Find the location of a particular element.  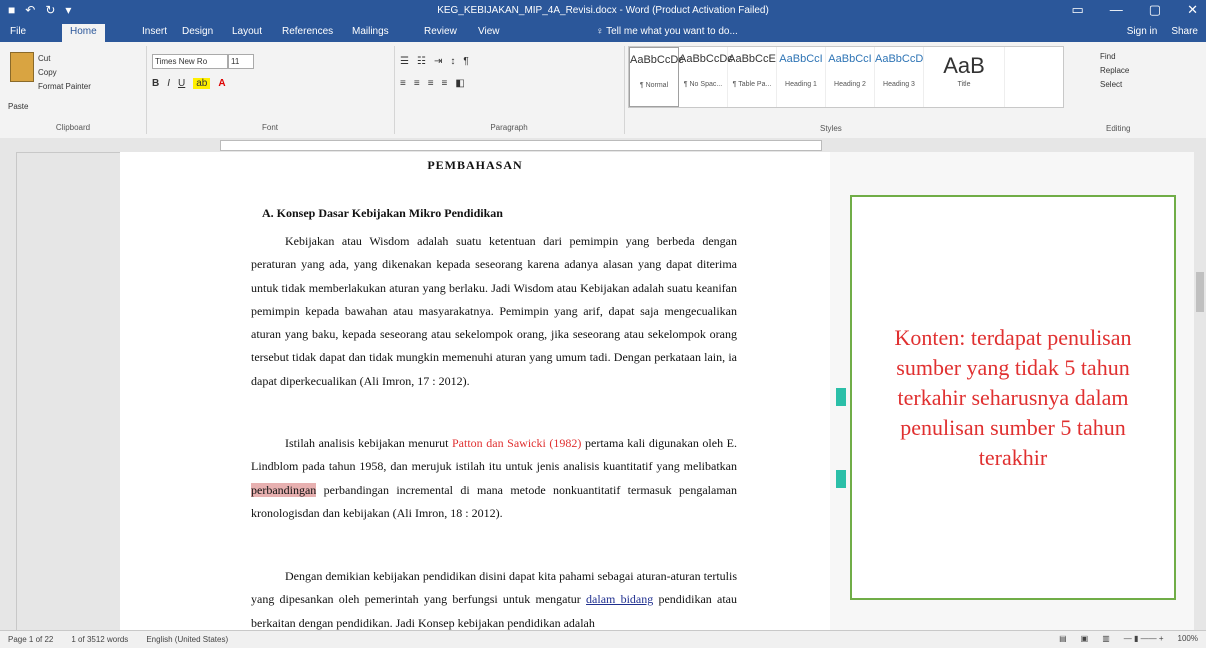

font-name-dropdown: Times New Ro is located at coordinates (190, 61).